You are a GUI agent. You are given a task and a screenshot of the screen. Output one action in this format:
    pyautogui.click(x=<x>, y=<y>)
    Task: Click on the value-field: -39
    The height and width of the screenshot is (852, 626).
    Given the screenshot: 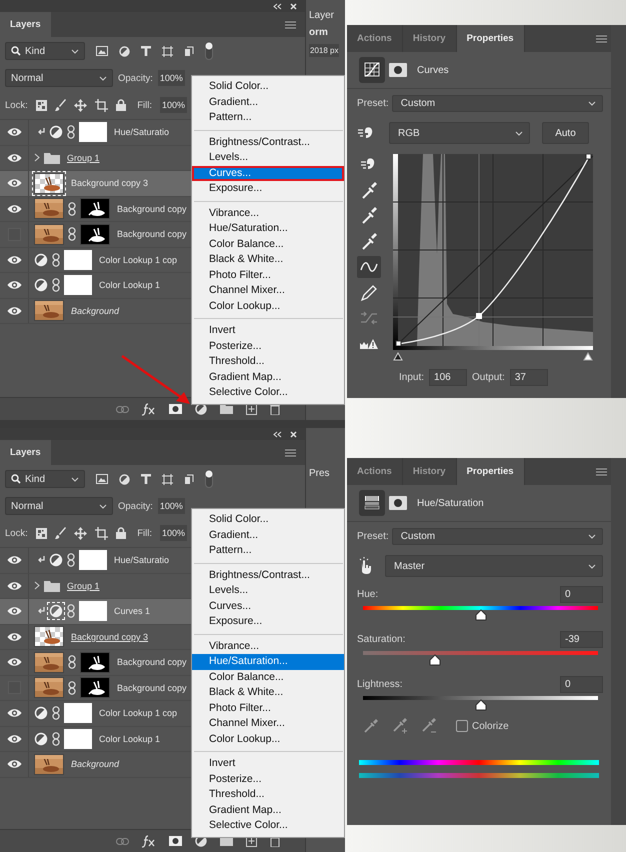 What is the action you would take?
    pyautogui.click(x=581, y=639)
    